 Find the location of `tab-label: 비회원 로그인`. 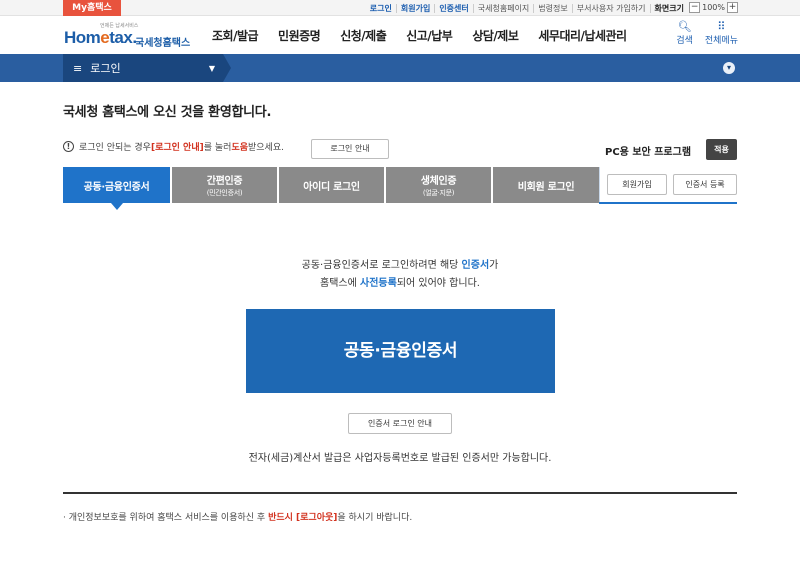

tab-label: 비회원 로그인 is located at coordinates (546, 187).